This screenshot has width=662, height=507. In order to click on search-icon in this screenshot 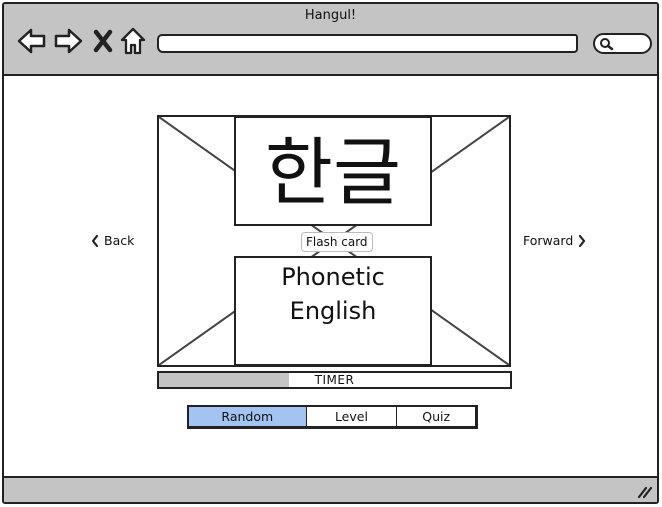, I will do `click(607, 44)`.